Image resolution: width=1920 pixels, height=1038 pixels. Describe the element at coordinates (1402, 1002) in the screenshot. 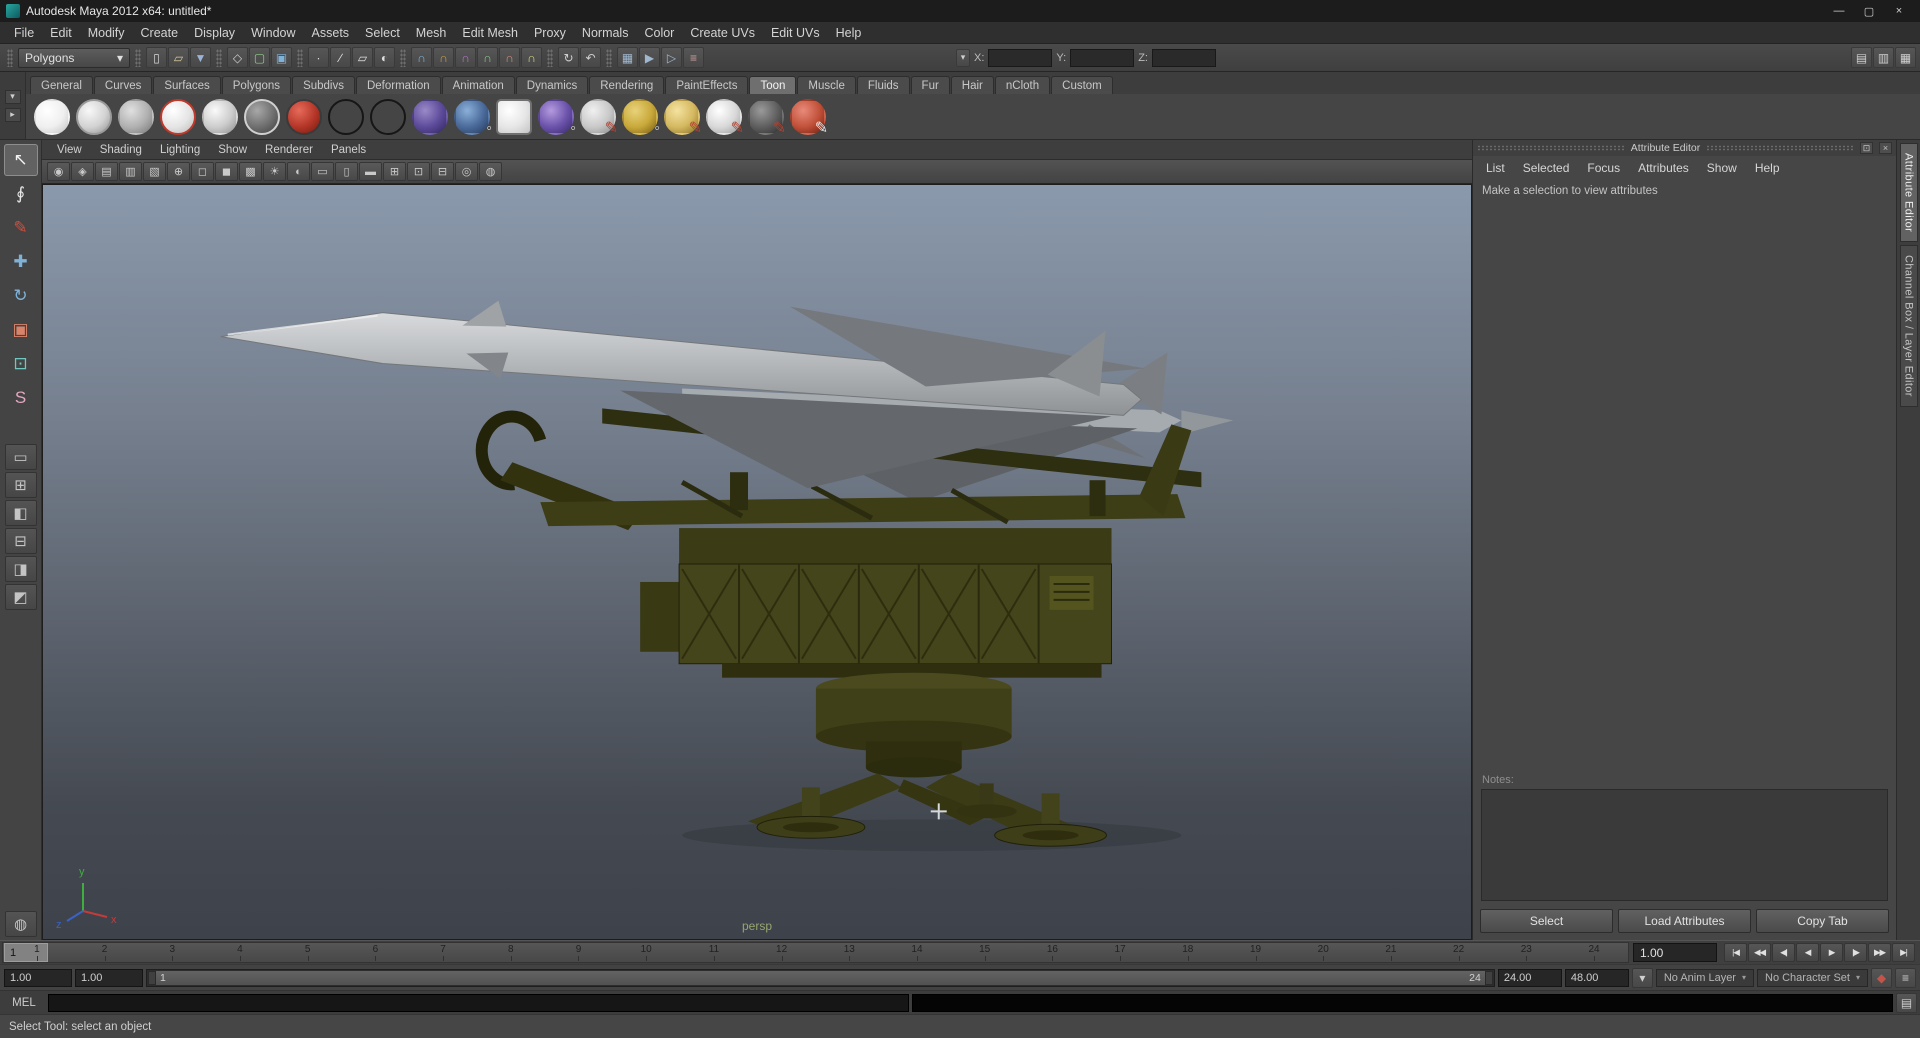

I see `command-line-result` at that location.